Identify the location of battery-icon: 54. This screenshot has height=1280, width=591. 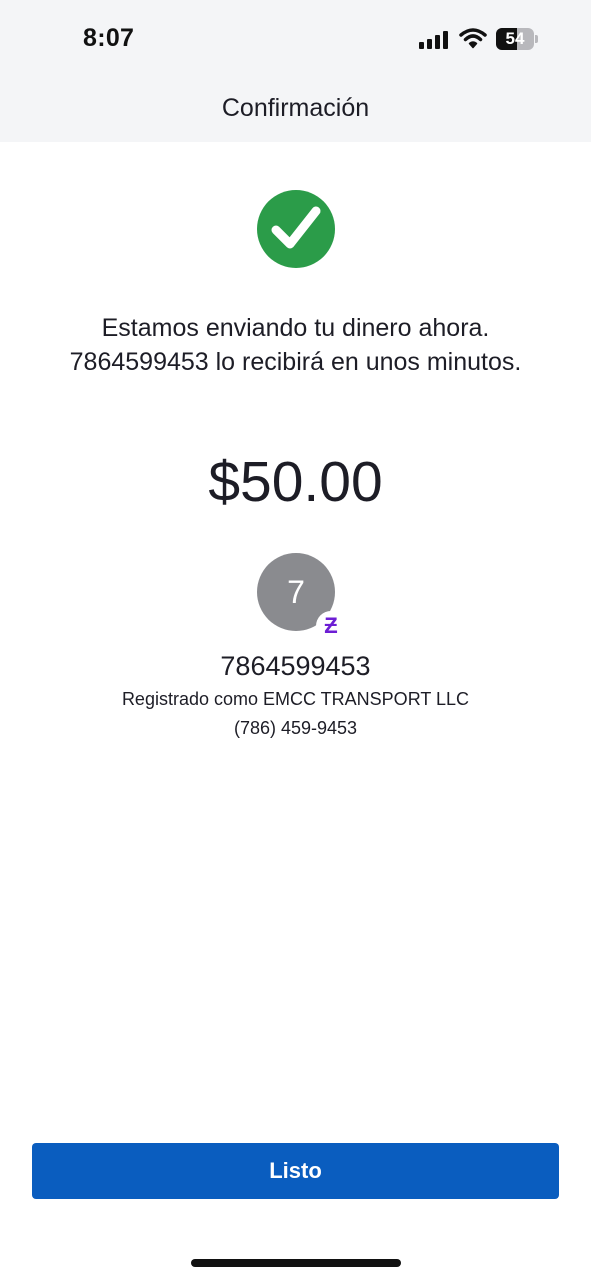
(517, 39).